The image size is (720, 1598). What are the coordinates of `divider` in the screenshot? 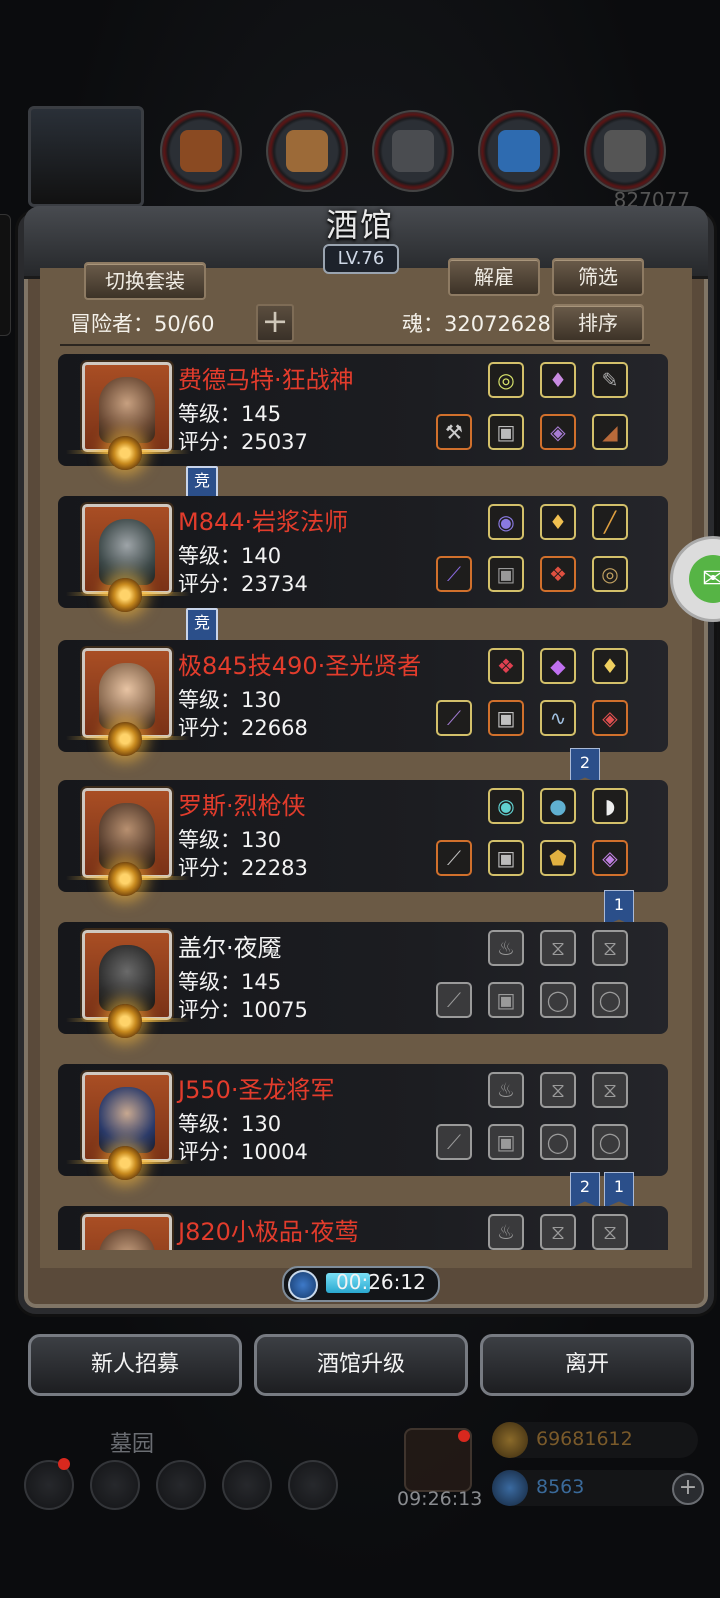 It's located at (355, 345).